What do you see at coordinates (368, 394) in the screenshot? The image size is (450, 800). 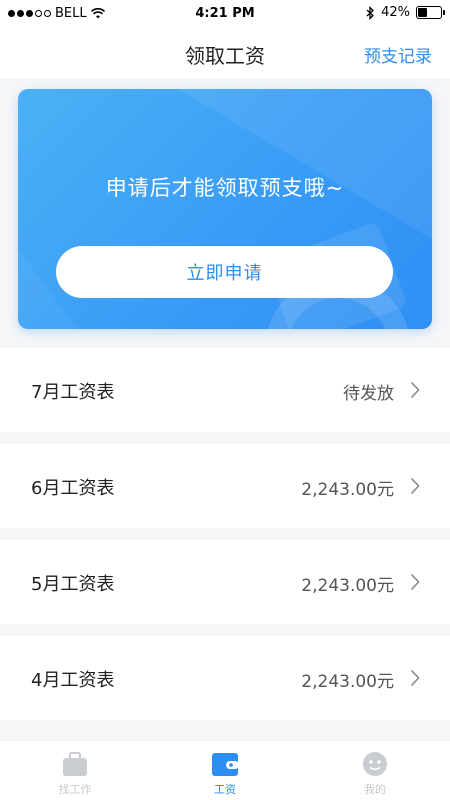 I see `payroll-status: 待发放` at bounding box center [368, 394].